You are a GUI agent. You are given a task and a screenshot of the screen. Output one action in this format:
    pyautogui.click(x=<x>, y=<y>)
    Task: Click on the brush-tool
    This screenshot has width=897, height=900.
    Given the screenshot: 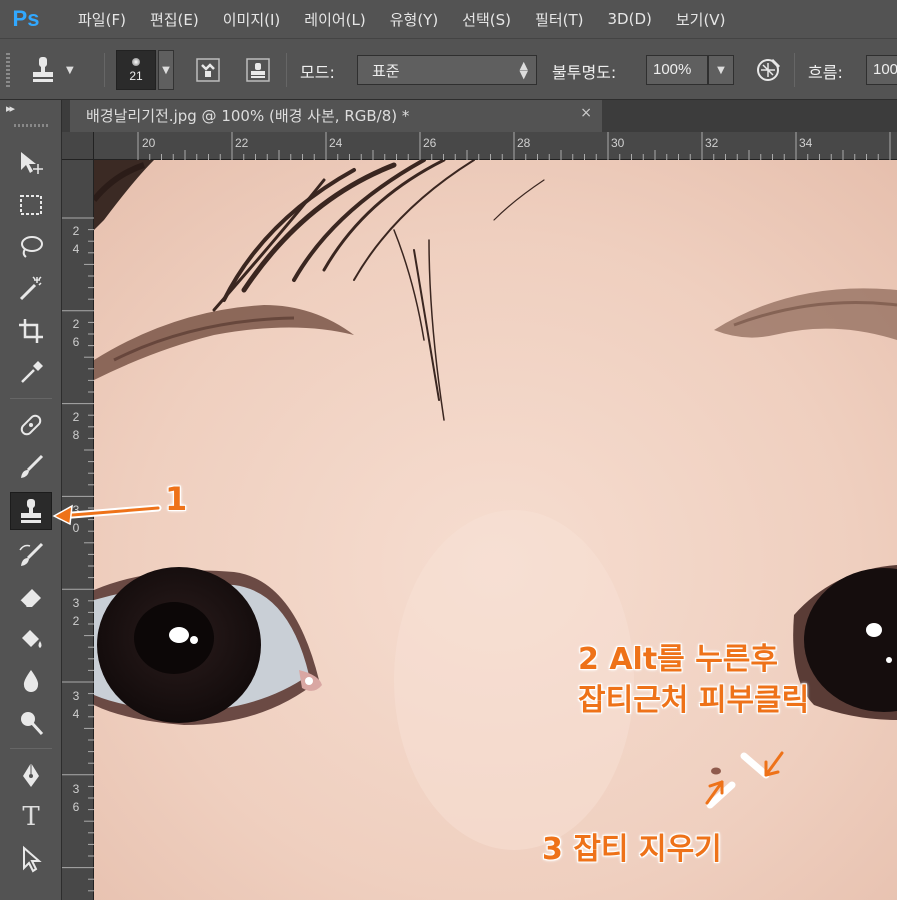 What is the action you would take?
    pyautogui.click(x=31, y=467)
    